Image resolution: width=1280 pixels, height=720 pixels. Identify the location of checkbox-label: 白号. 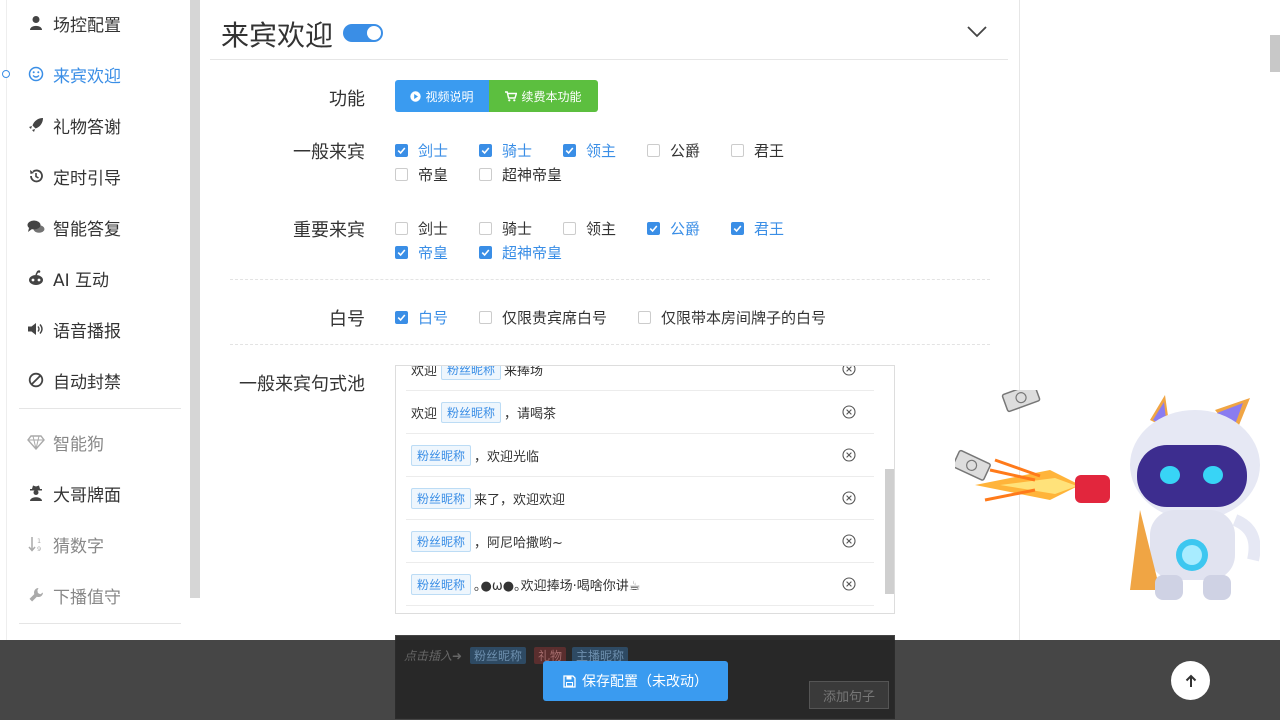
(433, 317).